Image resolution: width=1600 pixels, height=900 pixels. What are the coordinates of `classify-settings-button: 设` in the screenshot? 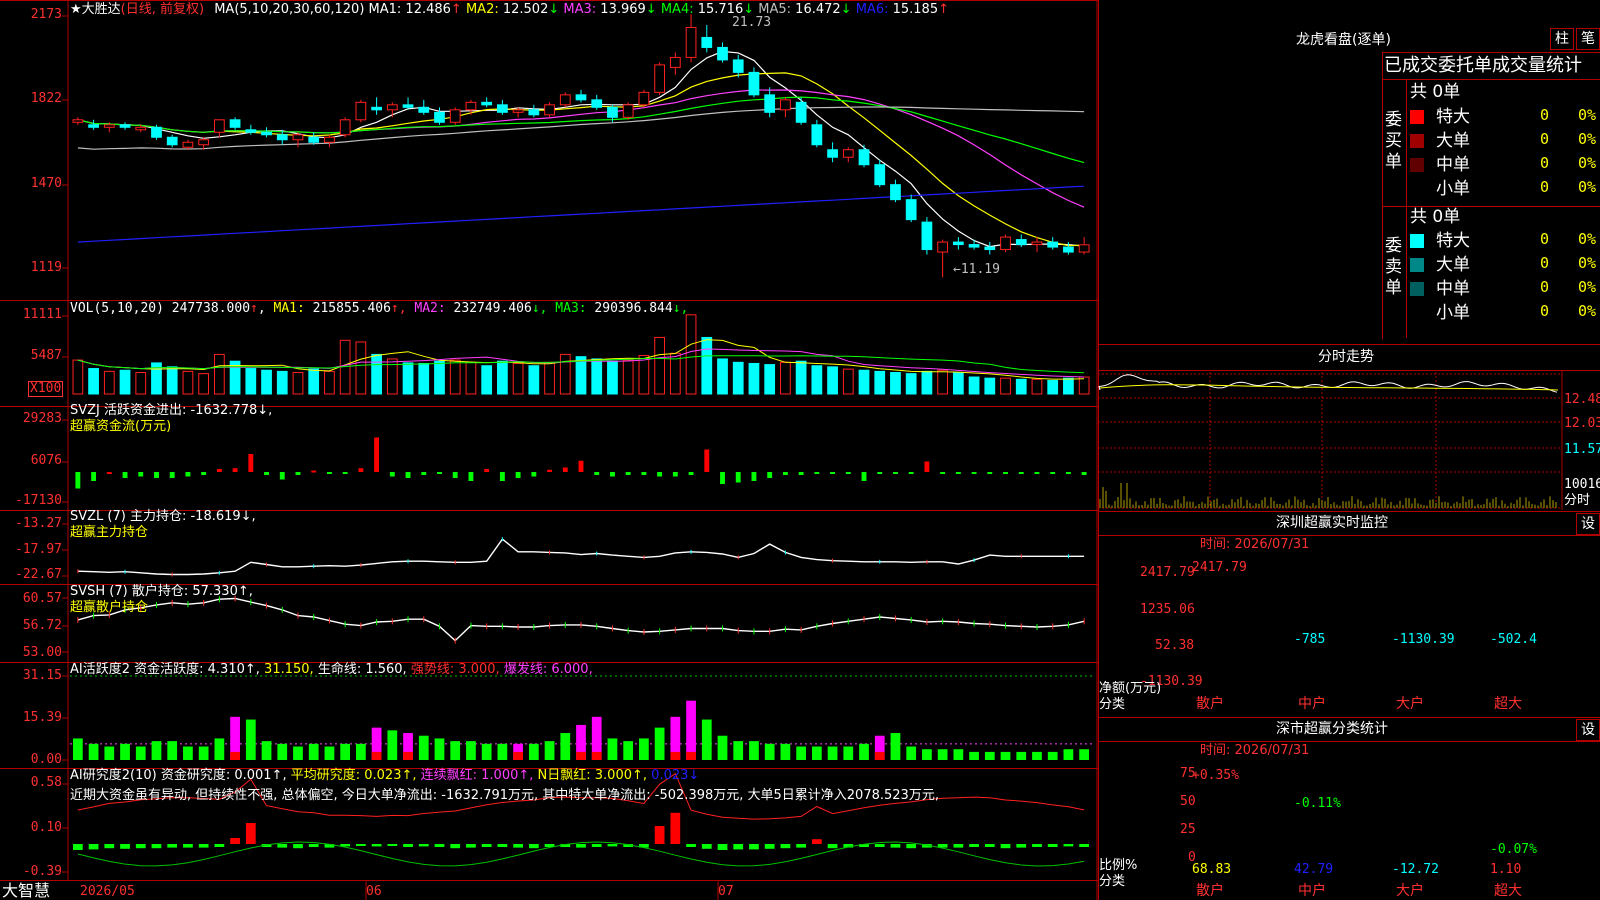 It's located at (1588, 730).